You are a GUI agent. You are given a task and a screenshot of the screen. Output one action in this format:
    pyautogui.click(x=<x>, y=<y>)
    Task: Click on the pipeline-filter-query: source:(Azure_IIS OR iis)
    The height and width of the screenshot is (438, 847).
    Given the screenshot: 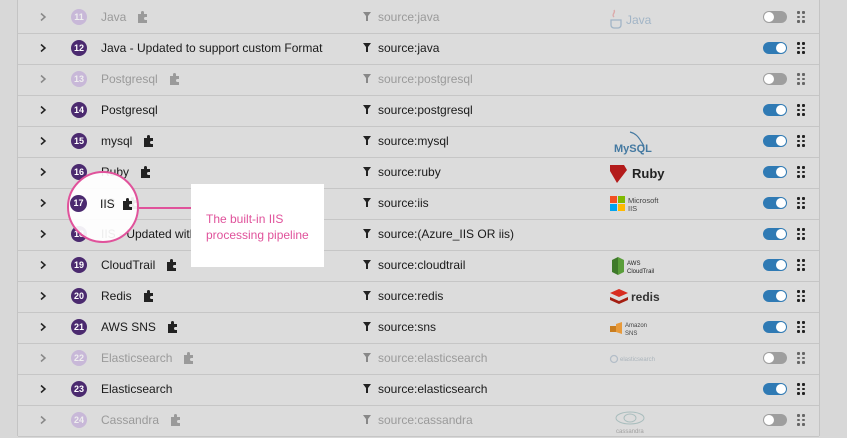 What is the action you would take?
    pyautogui.click(x=446, y=234)
    